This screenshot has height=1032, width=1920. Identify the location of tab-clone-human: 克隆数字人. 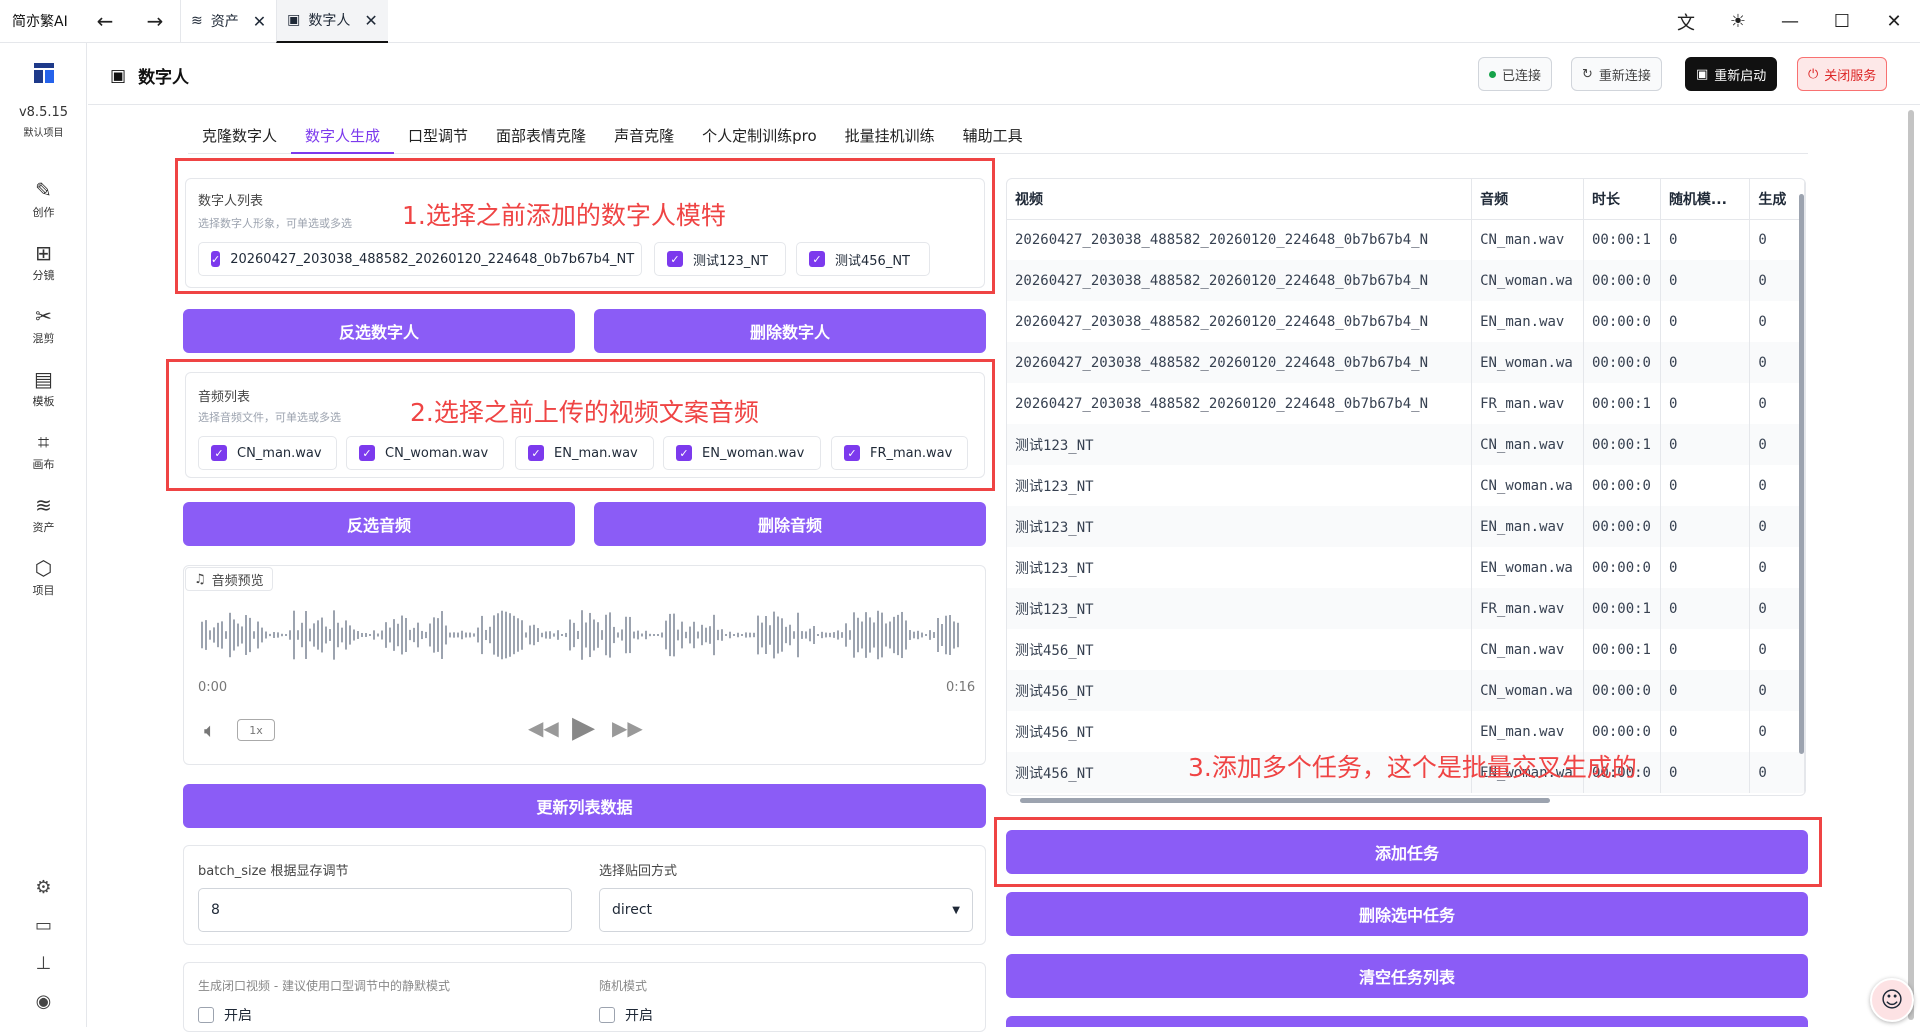
(239, 138).